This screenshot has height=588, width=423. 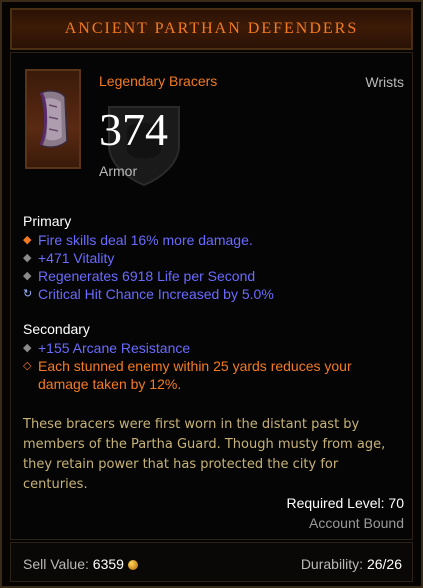 I want to click on tooltip-header: ANCIENT PARTHAN DEFENDERS, so click(x=211, y=29).